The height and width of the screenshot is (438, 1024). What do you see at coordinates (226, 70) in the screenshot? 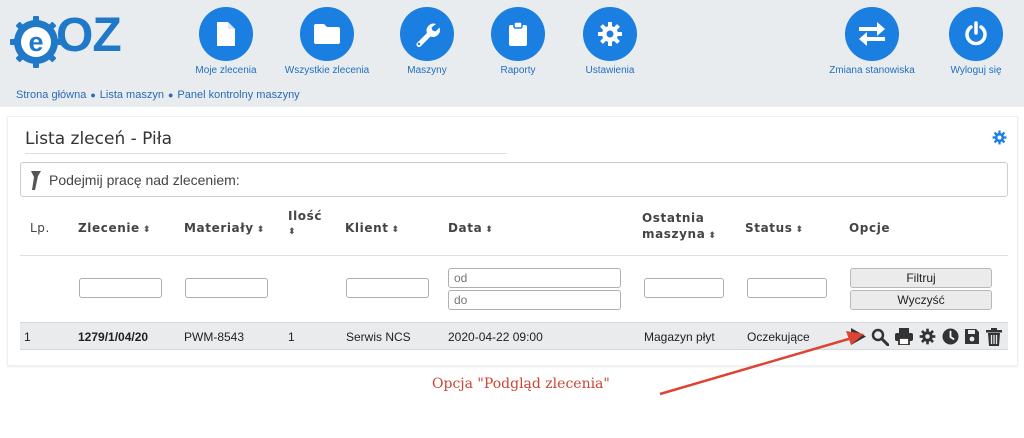
I see `nav-label: Moje zlecenia` at bounding box center [226, 70].